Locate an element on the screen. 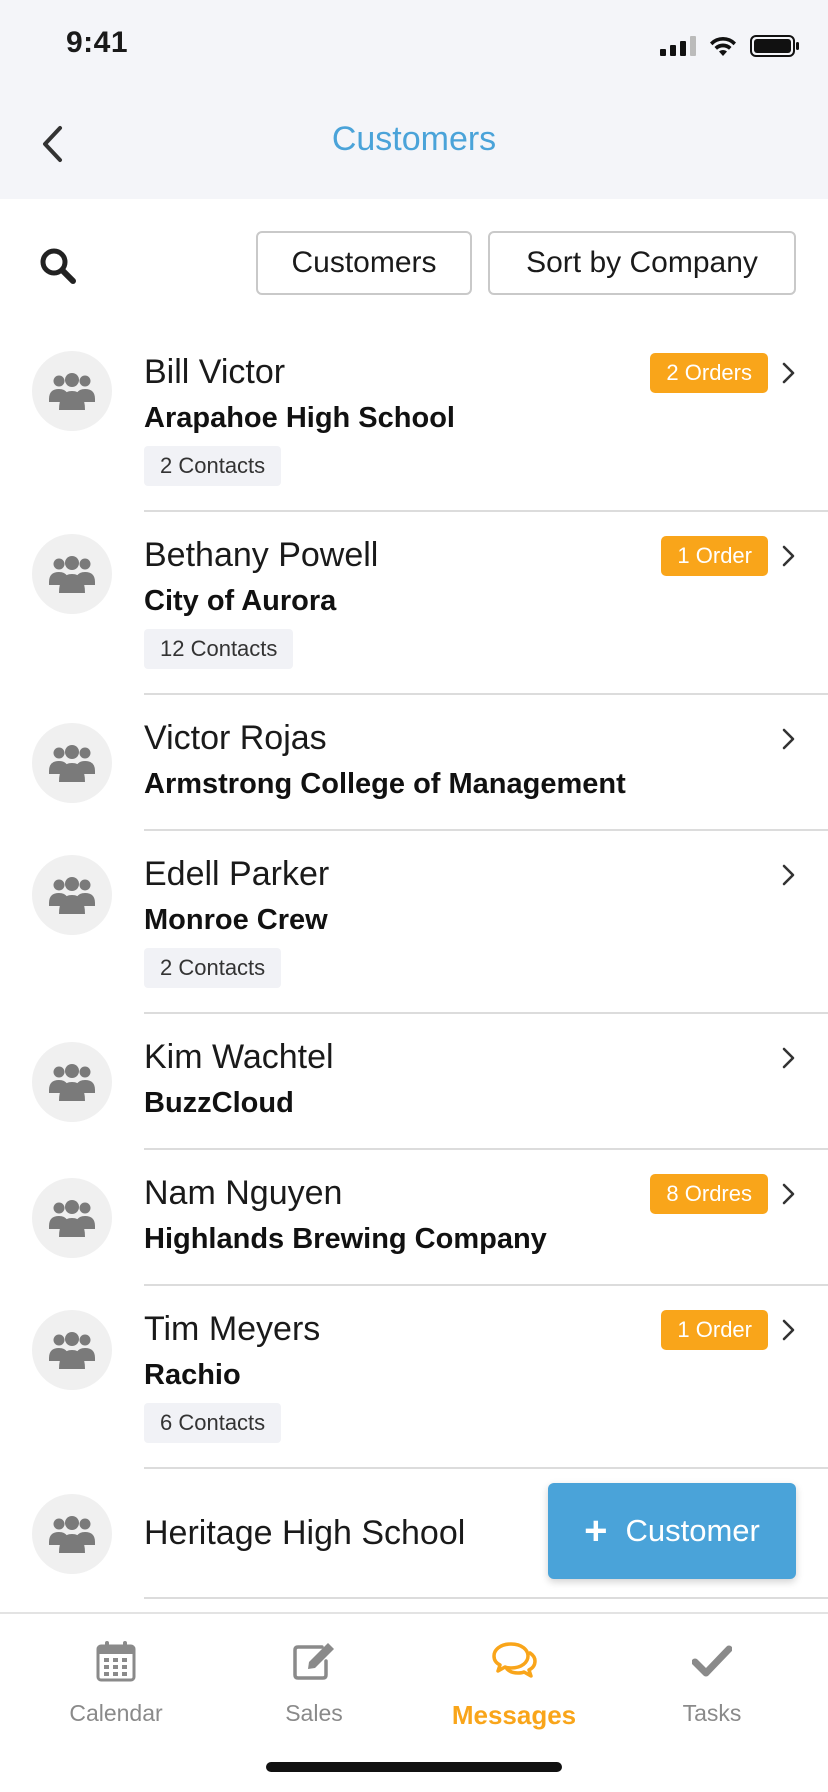 The image size is (828, 1792). battery-icon is located at coordinates (774, 46).